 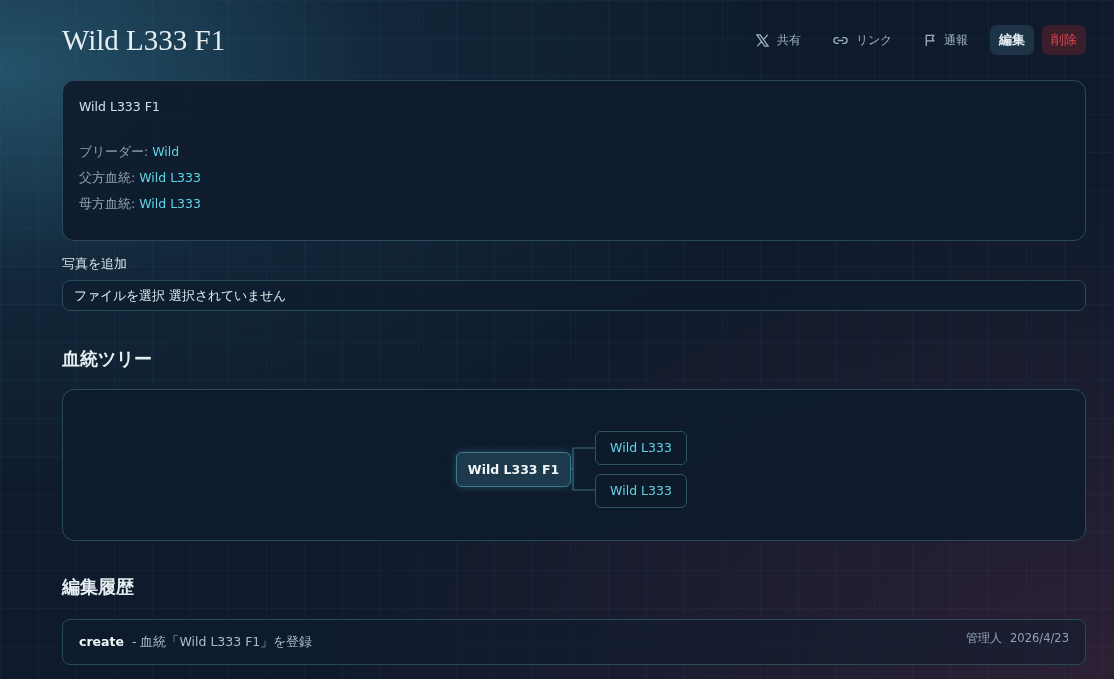 I want to click on history-action: create, so click(x=101, y=642).